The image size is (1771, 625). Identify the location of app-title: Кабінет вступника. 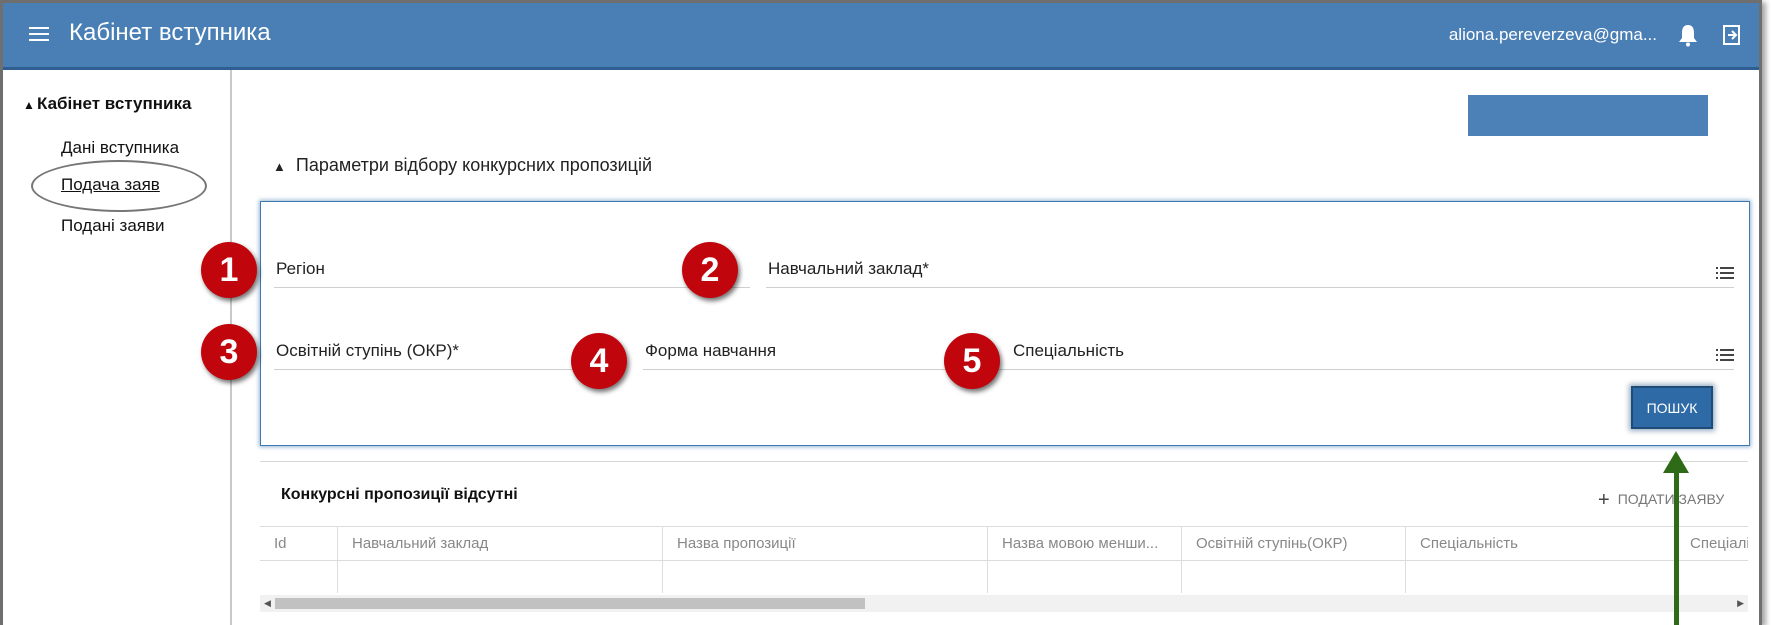
(170, 32).